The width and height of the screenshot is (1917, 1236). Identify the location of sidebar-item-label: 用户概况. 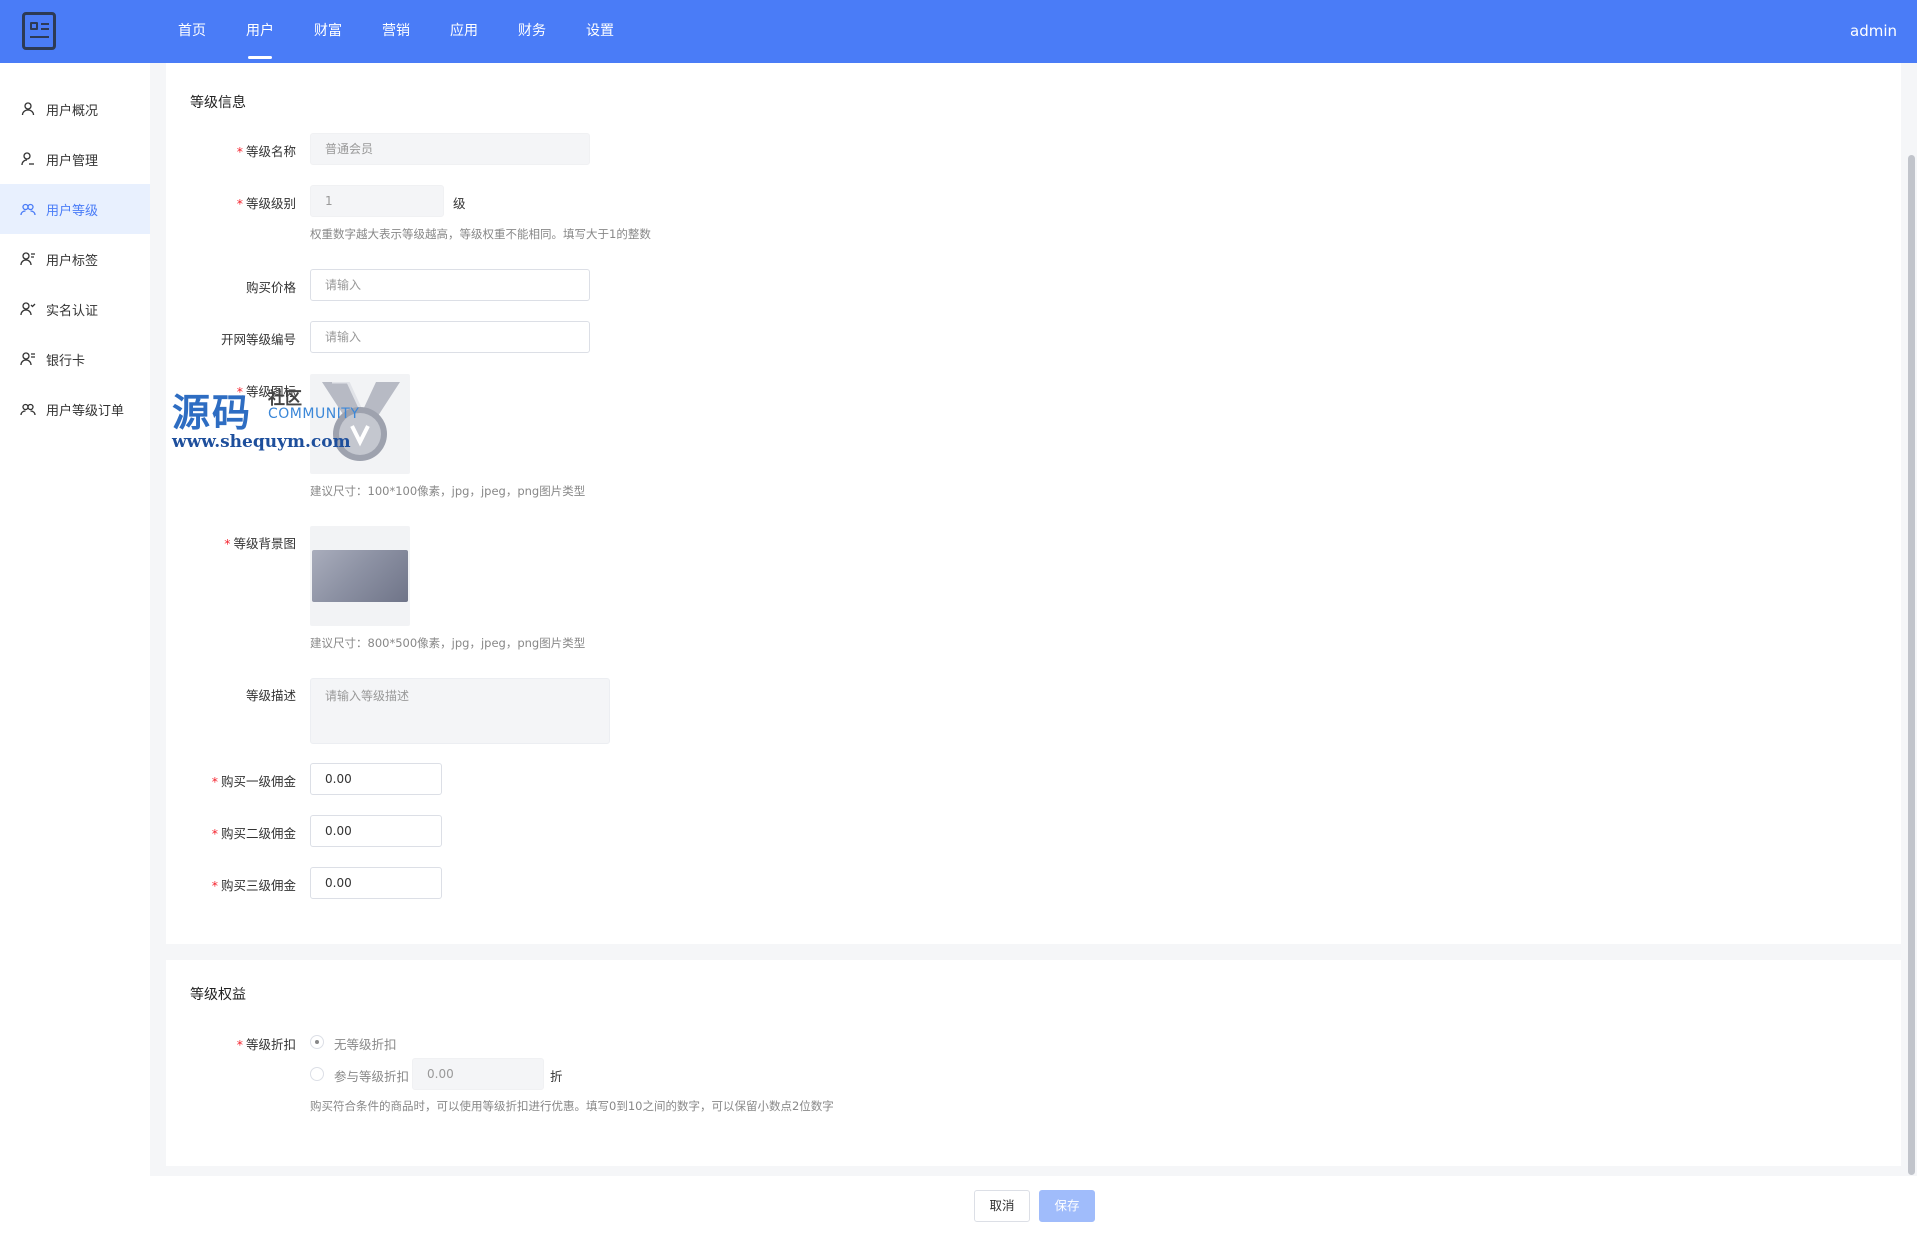
(72, 111).